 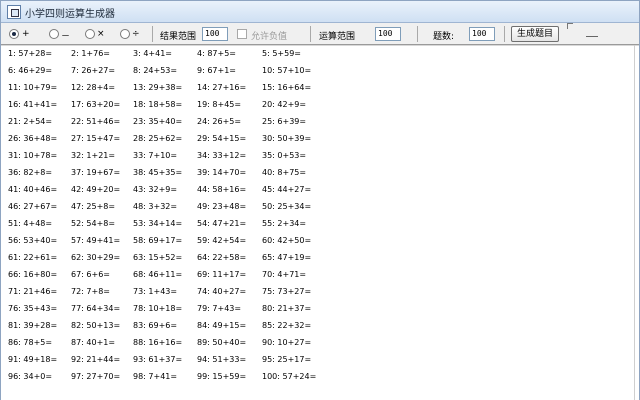 I want to click on subtract-radio-button, so click(x=54, y=34).